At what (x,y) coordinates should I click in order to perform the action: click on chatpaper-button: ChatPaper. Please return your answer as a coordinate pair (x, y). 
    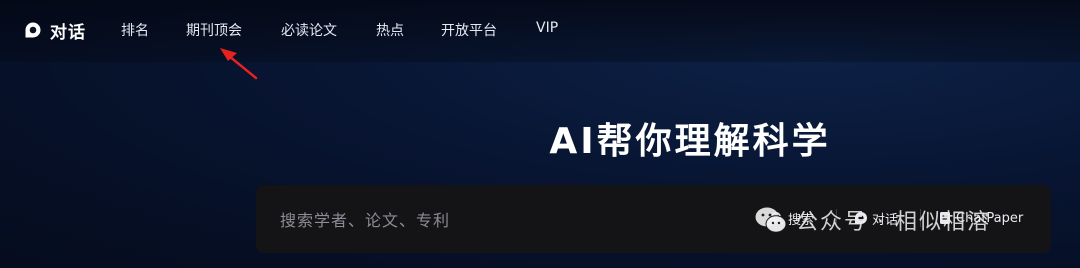
    Looking at the image, I should click on (980, 218).